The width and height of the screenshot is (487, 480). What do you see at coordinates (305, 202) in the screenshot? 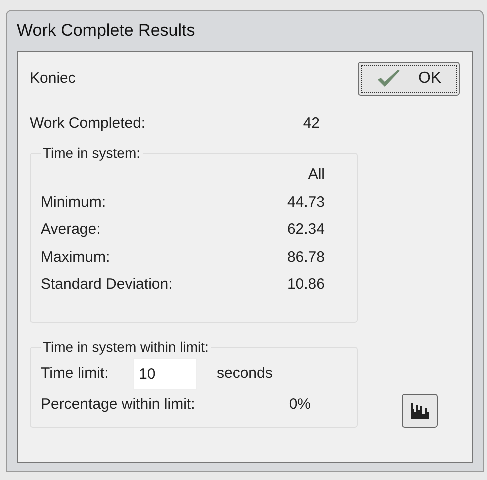
I see `stat-value: 44.73` at bounding box center [305, 202].